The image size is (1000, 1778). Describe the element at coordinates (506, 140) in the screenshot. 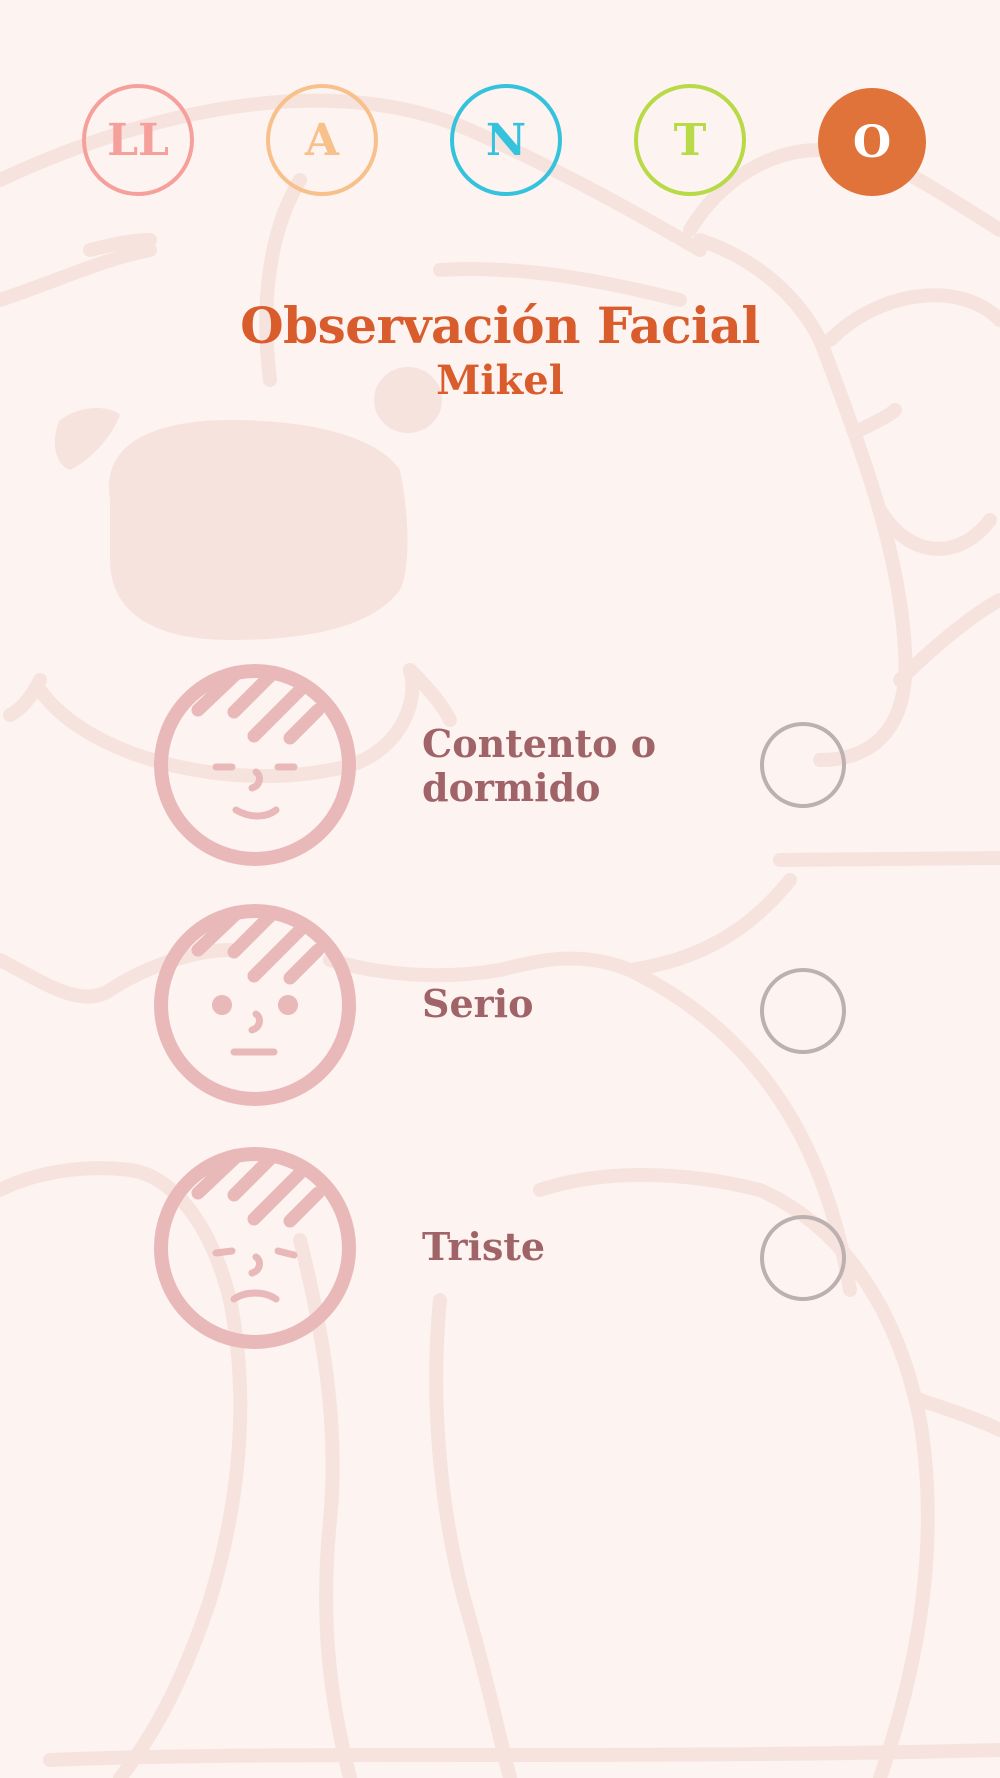

I see `step-n: N` at that location.